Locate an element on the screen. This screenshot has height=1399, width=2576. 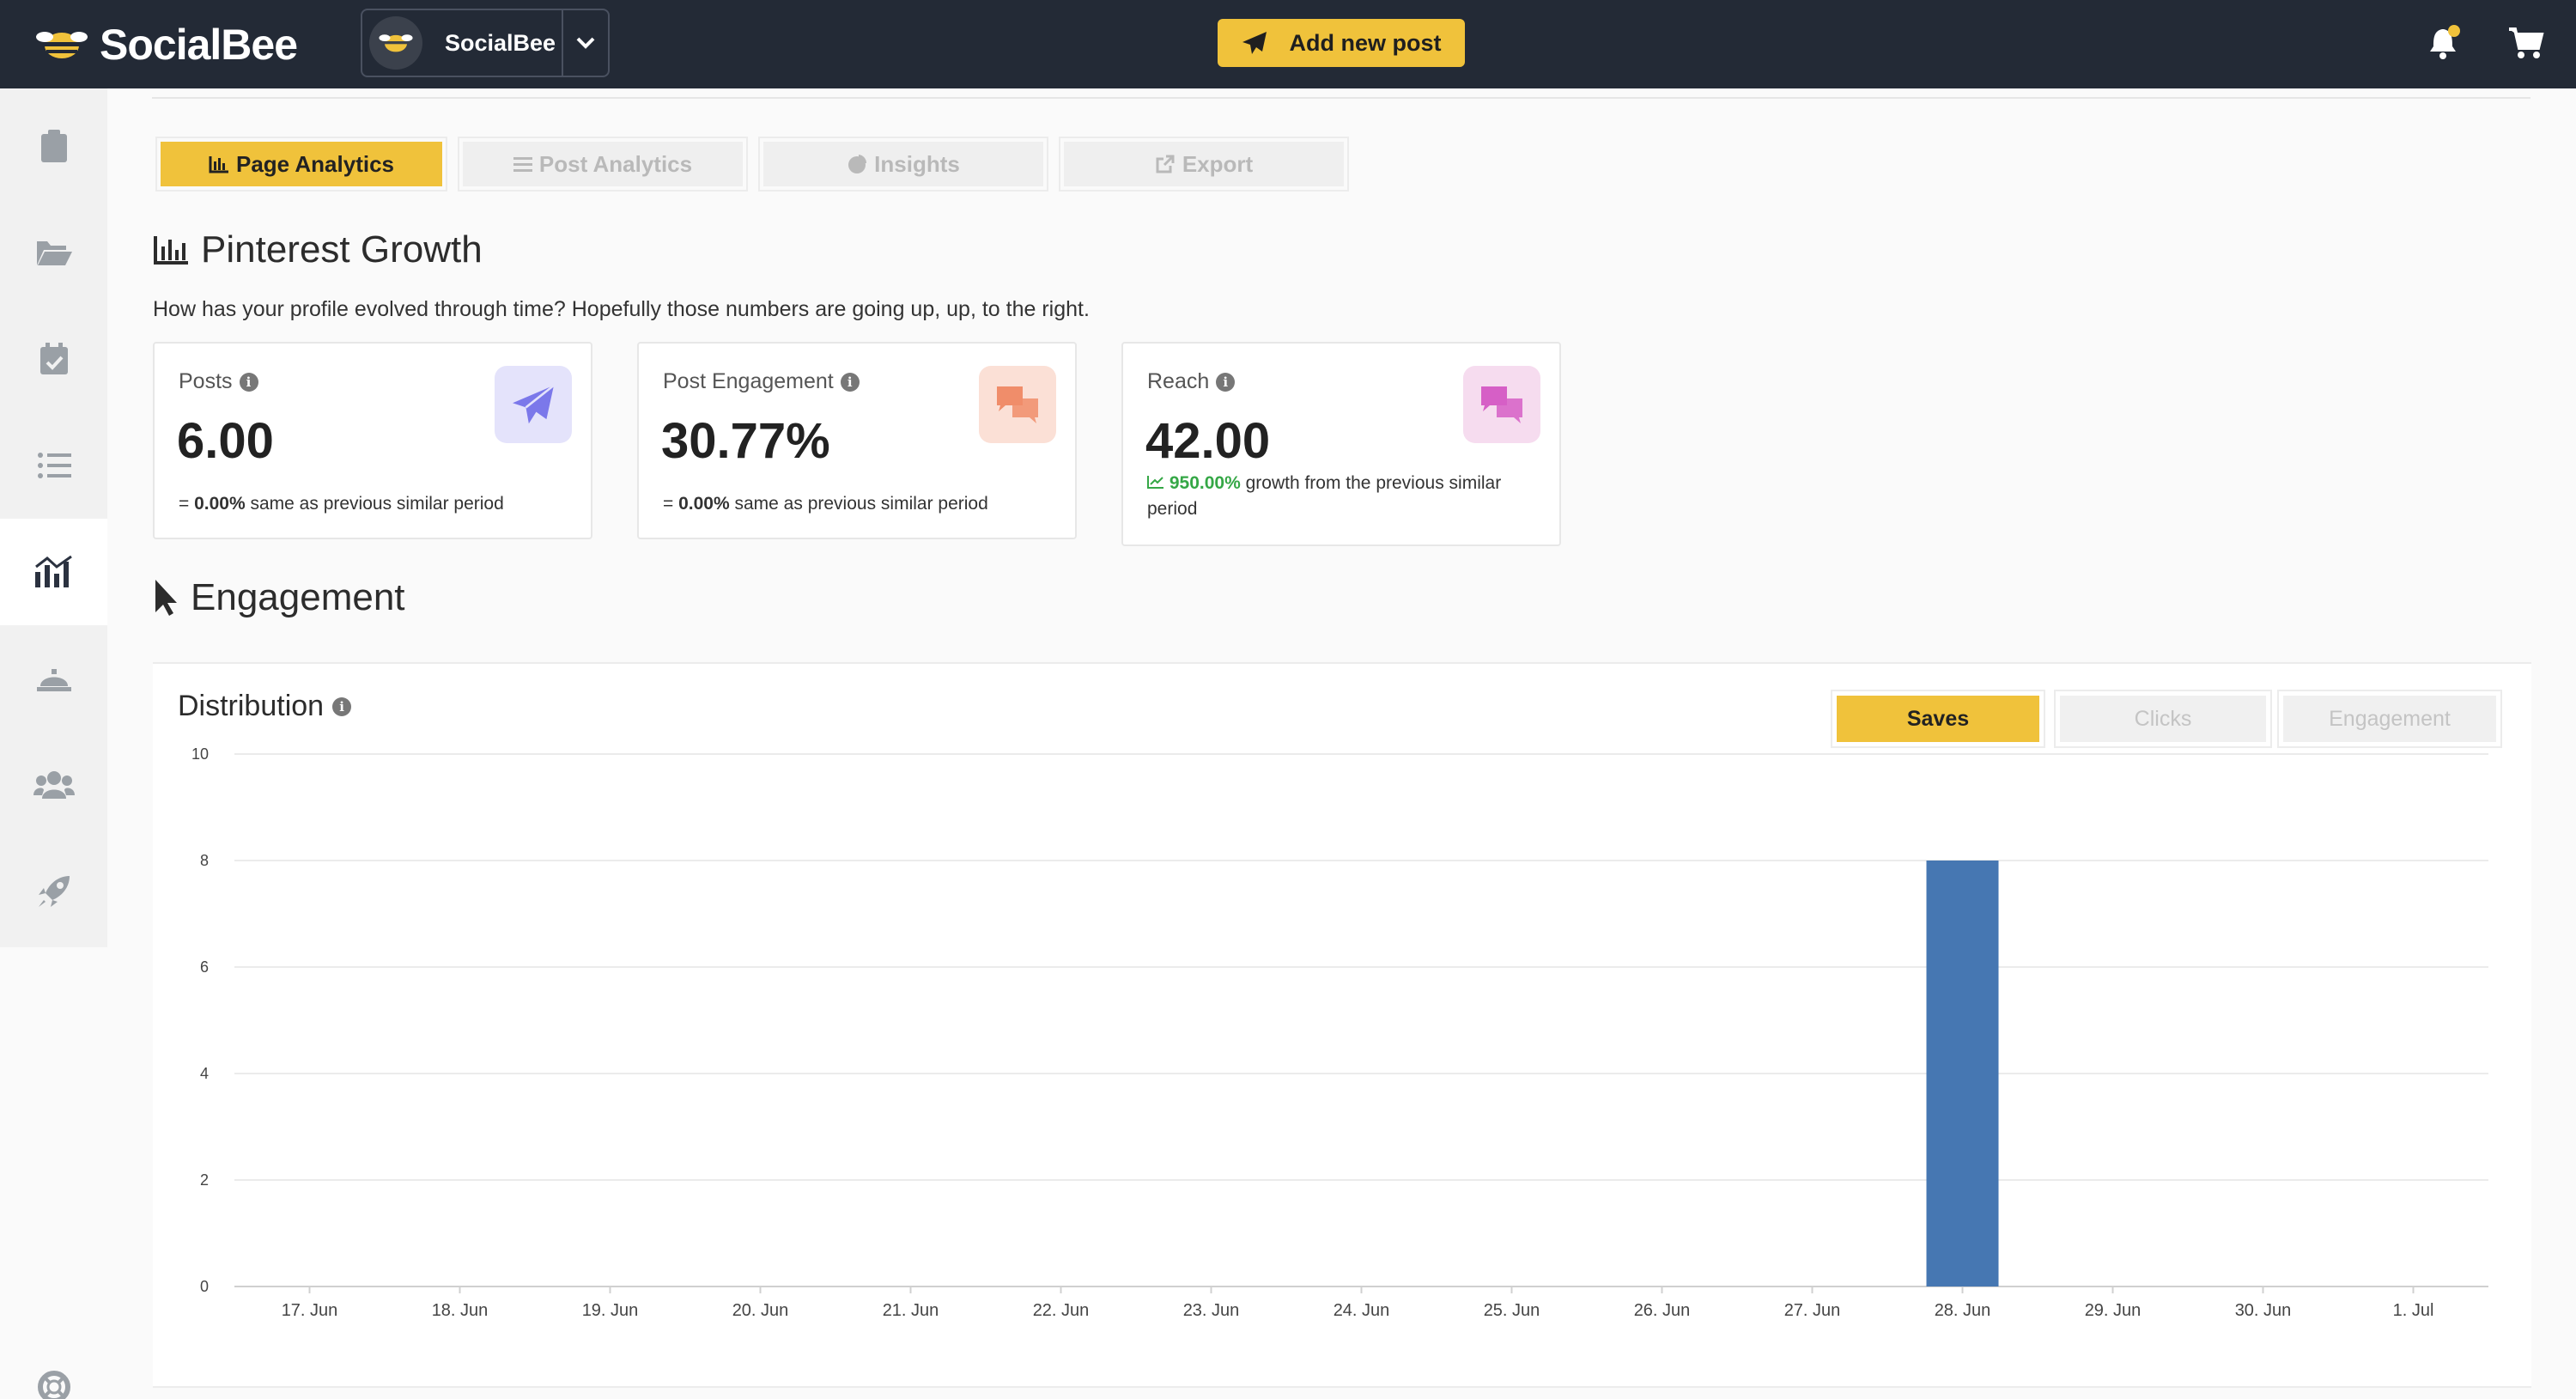
account-switcher: SocialBee is located at coordinates (486, 43).